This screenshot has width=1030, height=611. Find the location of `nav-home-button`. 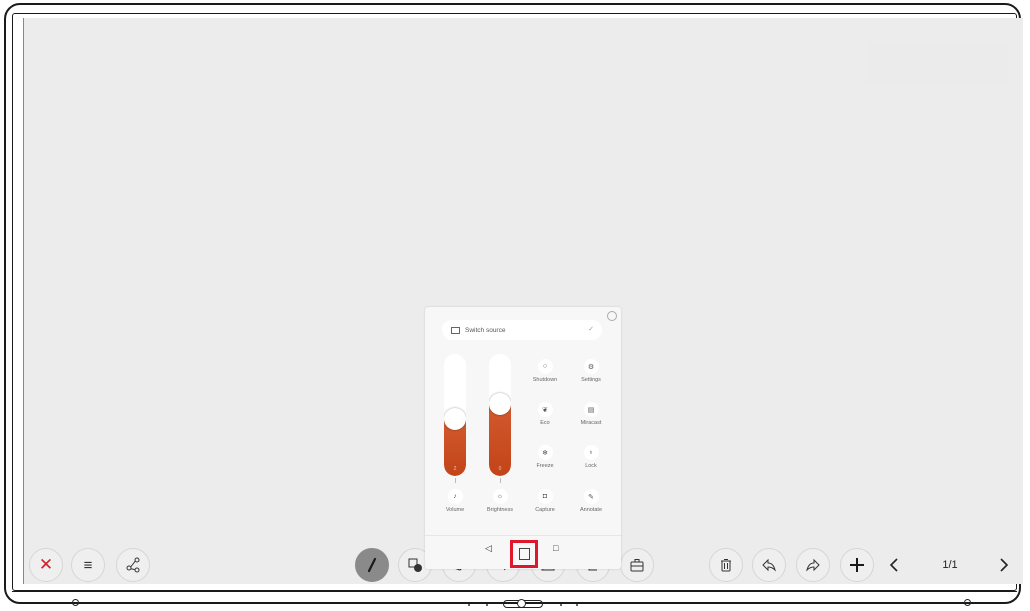

nav-home-button is located at coordinates (524, 554).